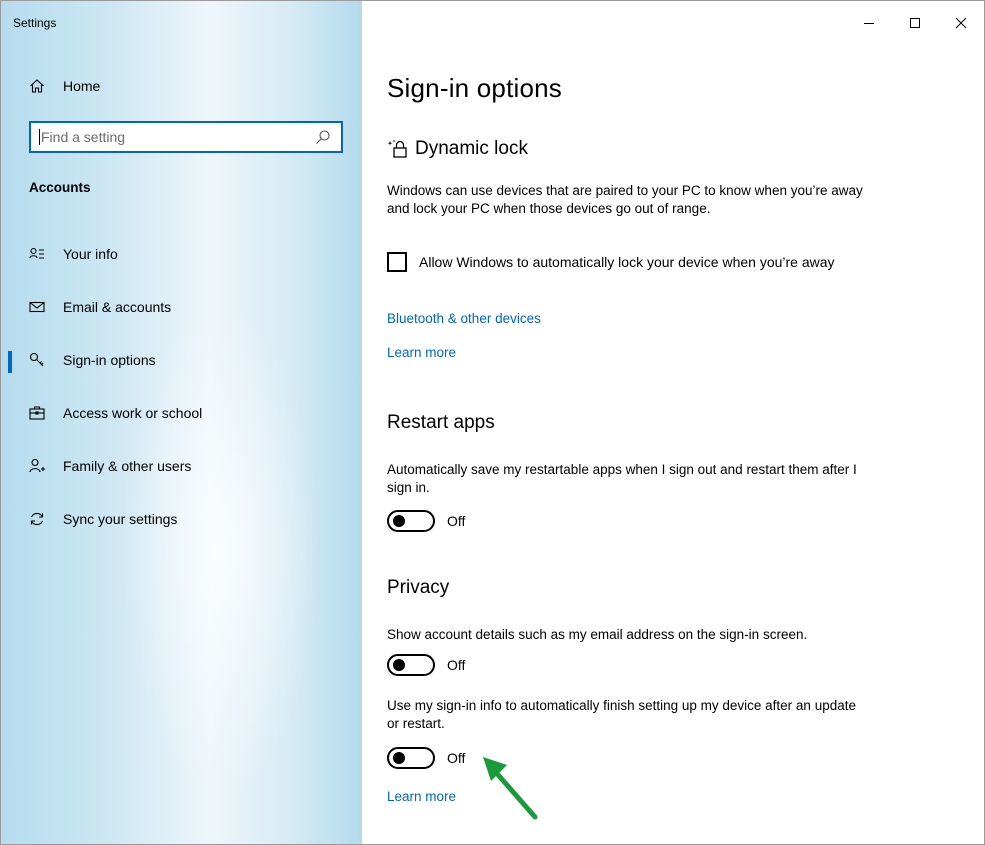  Describe the element at coordinates (441, 422) in the screenshot. I see `section-title-restart-apps: Restart apps` at that location.